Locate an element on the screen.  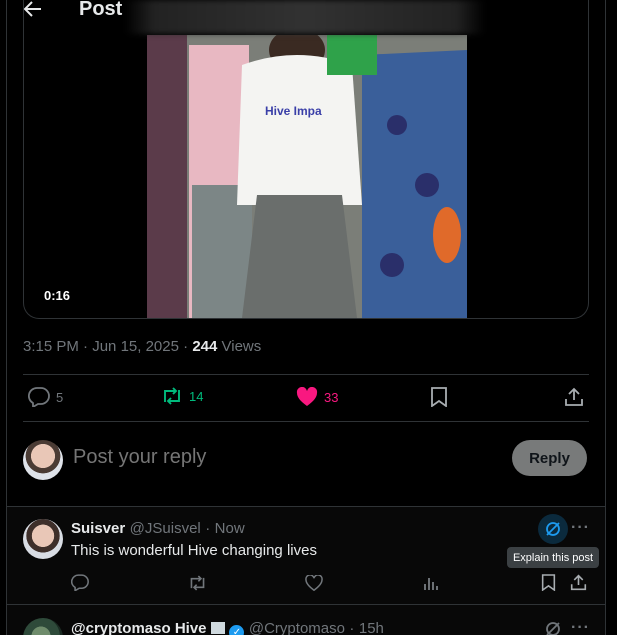
reply-button: Reply is located at coordinates (549, 458).